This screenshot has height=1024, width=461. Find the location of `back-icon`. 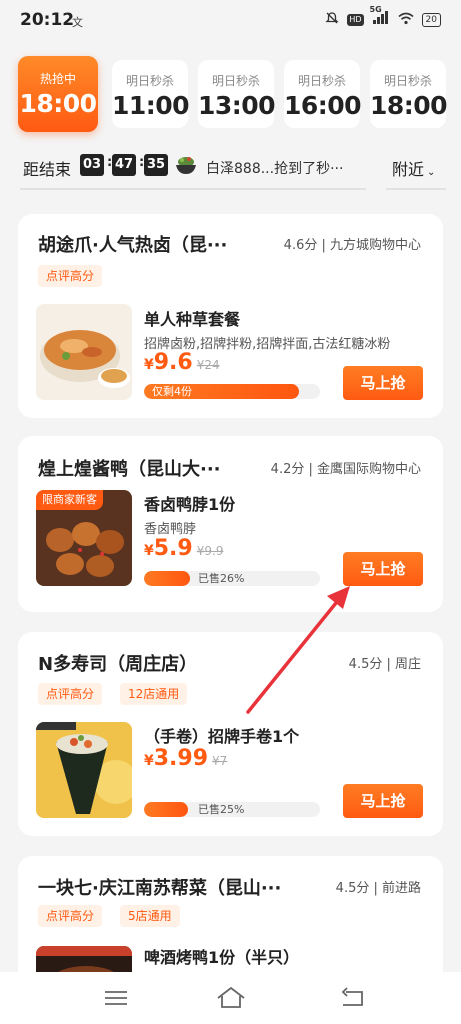

back-icon is located at coordinates (352, 998).